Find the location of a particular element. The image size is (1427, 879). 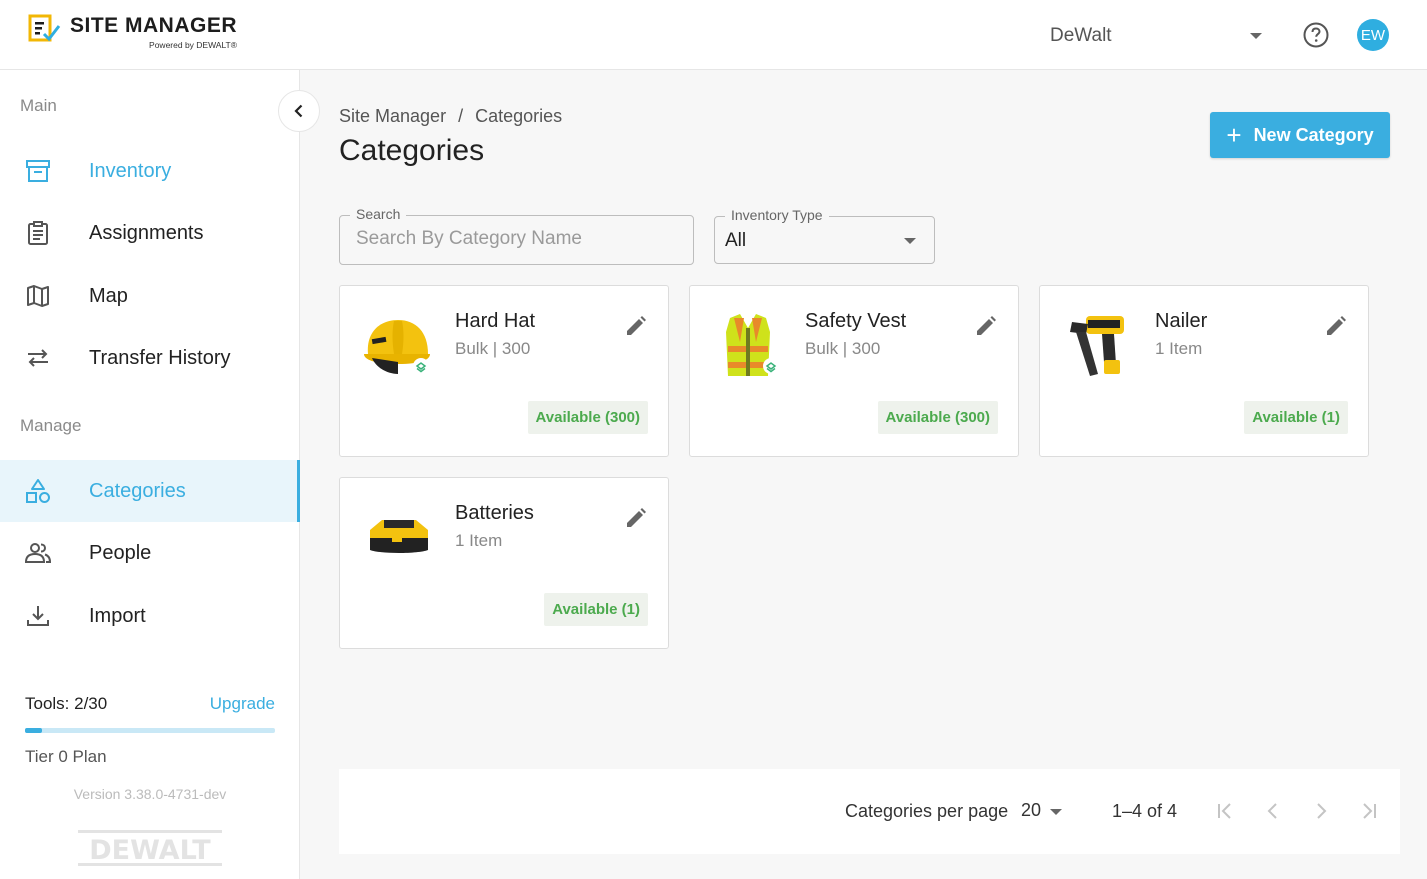

transfer-arrows-icon is located at coordinates (38, 358).